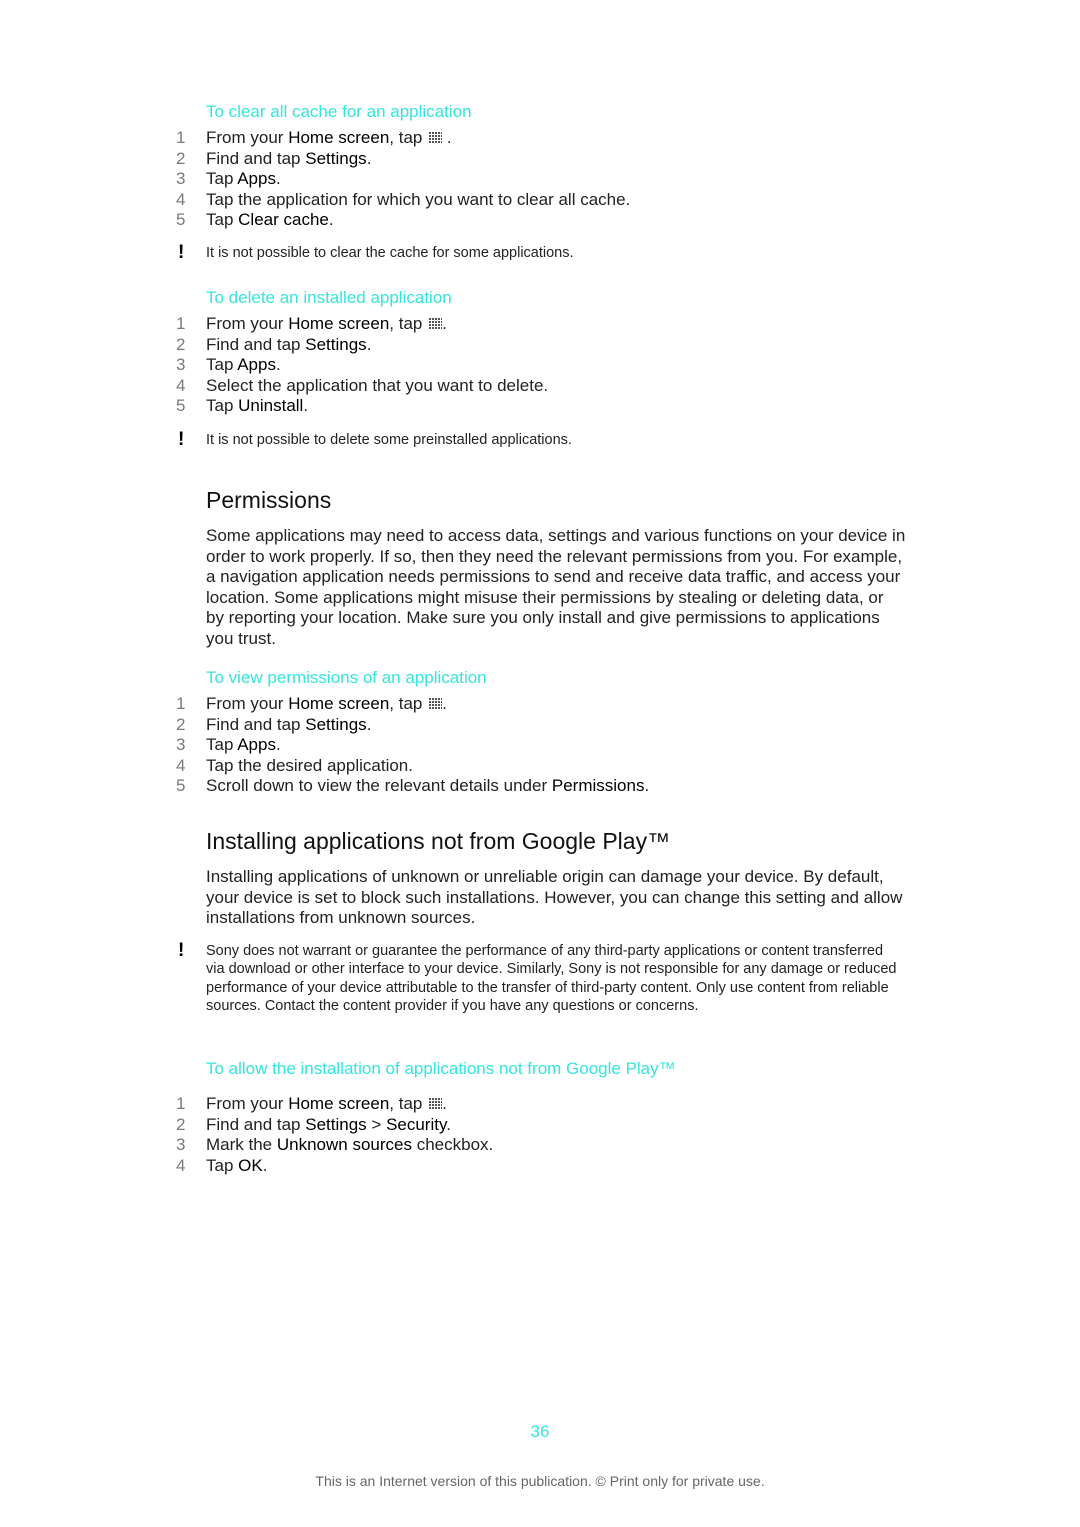 The height and width of the screenshot is (1527, 1080). What do you see at coordinates (271, 406) in the screenshot?
I see `ui-term: Uninstall` at bounding box center [271, 406].